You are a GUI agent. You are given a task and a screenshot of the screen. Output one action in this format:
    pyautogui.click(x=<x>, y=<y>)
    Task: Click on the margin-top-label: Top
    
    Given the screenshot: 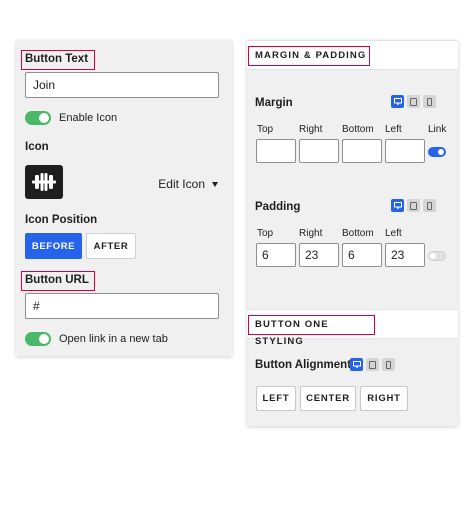 What is the action you would take?
    pyautogui.click(x=265, y=129)
    